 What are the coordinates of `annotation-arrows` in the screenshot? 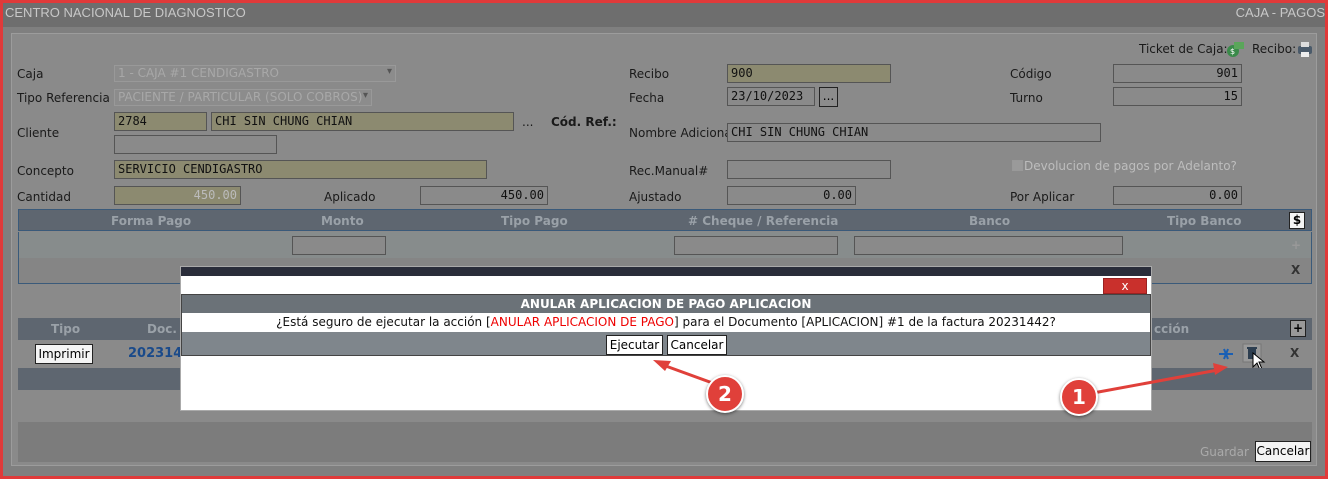 It's located at (940, 377).